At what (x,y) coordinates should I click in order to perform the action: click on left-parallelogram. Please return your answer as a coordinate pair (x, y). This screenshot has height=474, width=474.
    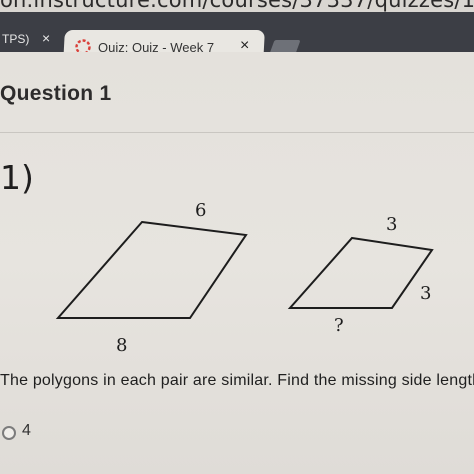
    Looking at the image, I should click on (151, 269).